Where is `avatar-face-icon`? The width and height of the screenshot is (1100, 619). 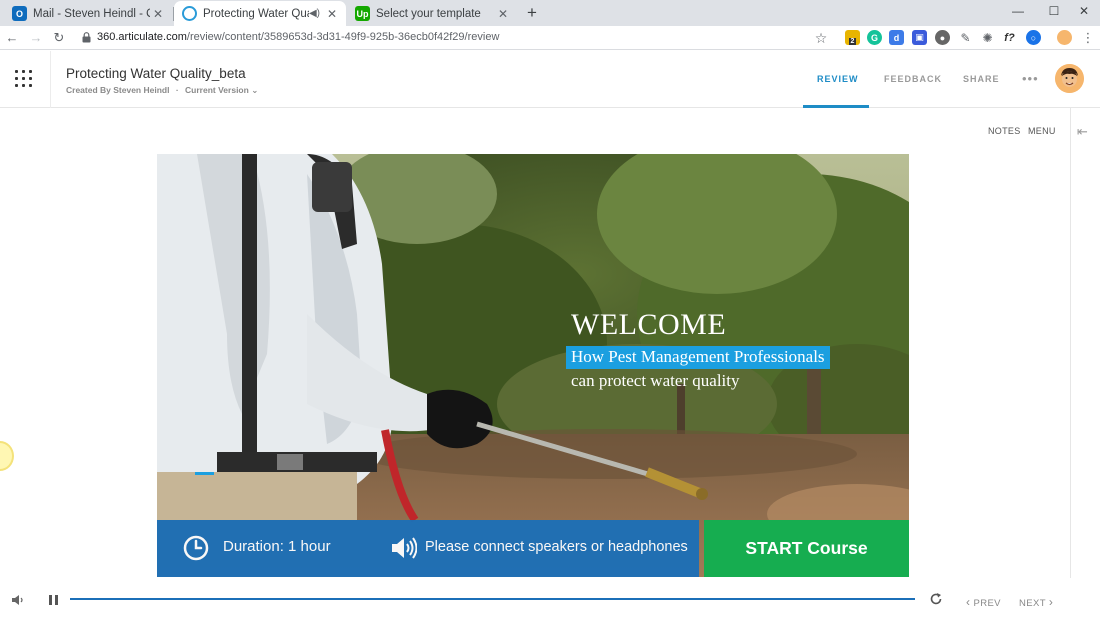 avatar-face-icon is located at coordinates (1069, 78).